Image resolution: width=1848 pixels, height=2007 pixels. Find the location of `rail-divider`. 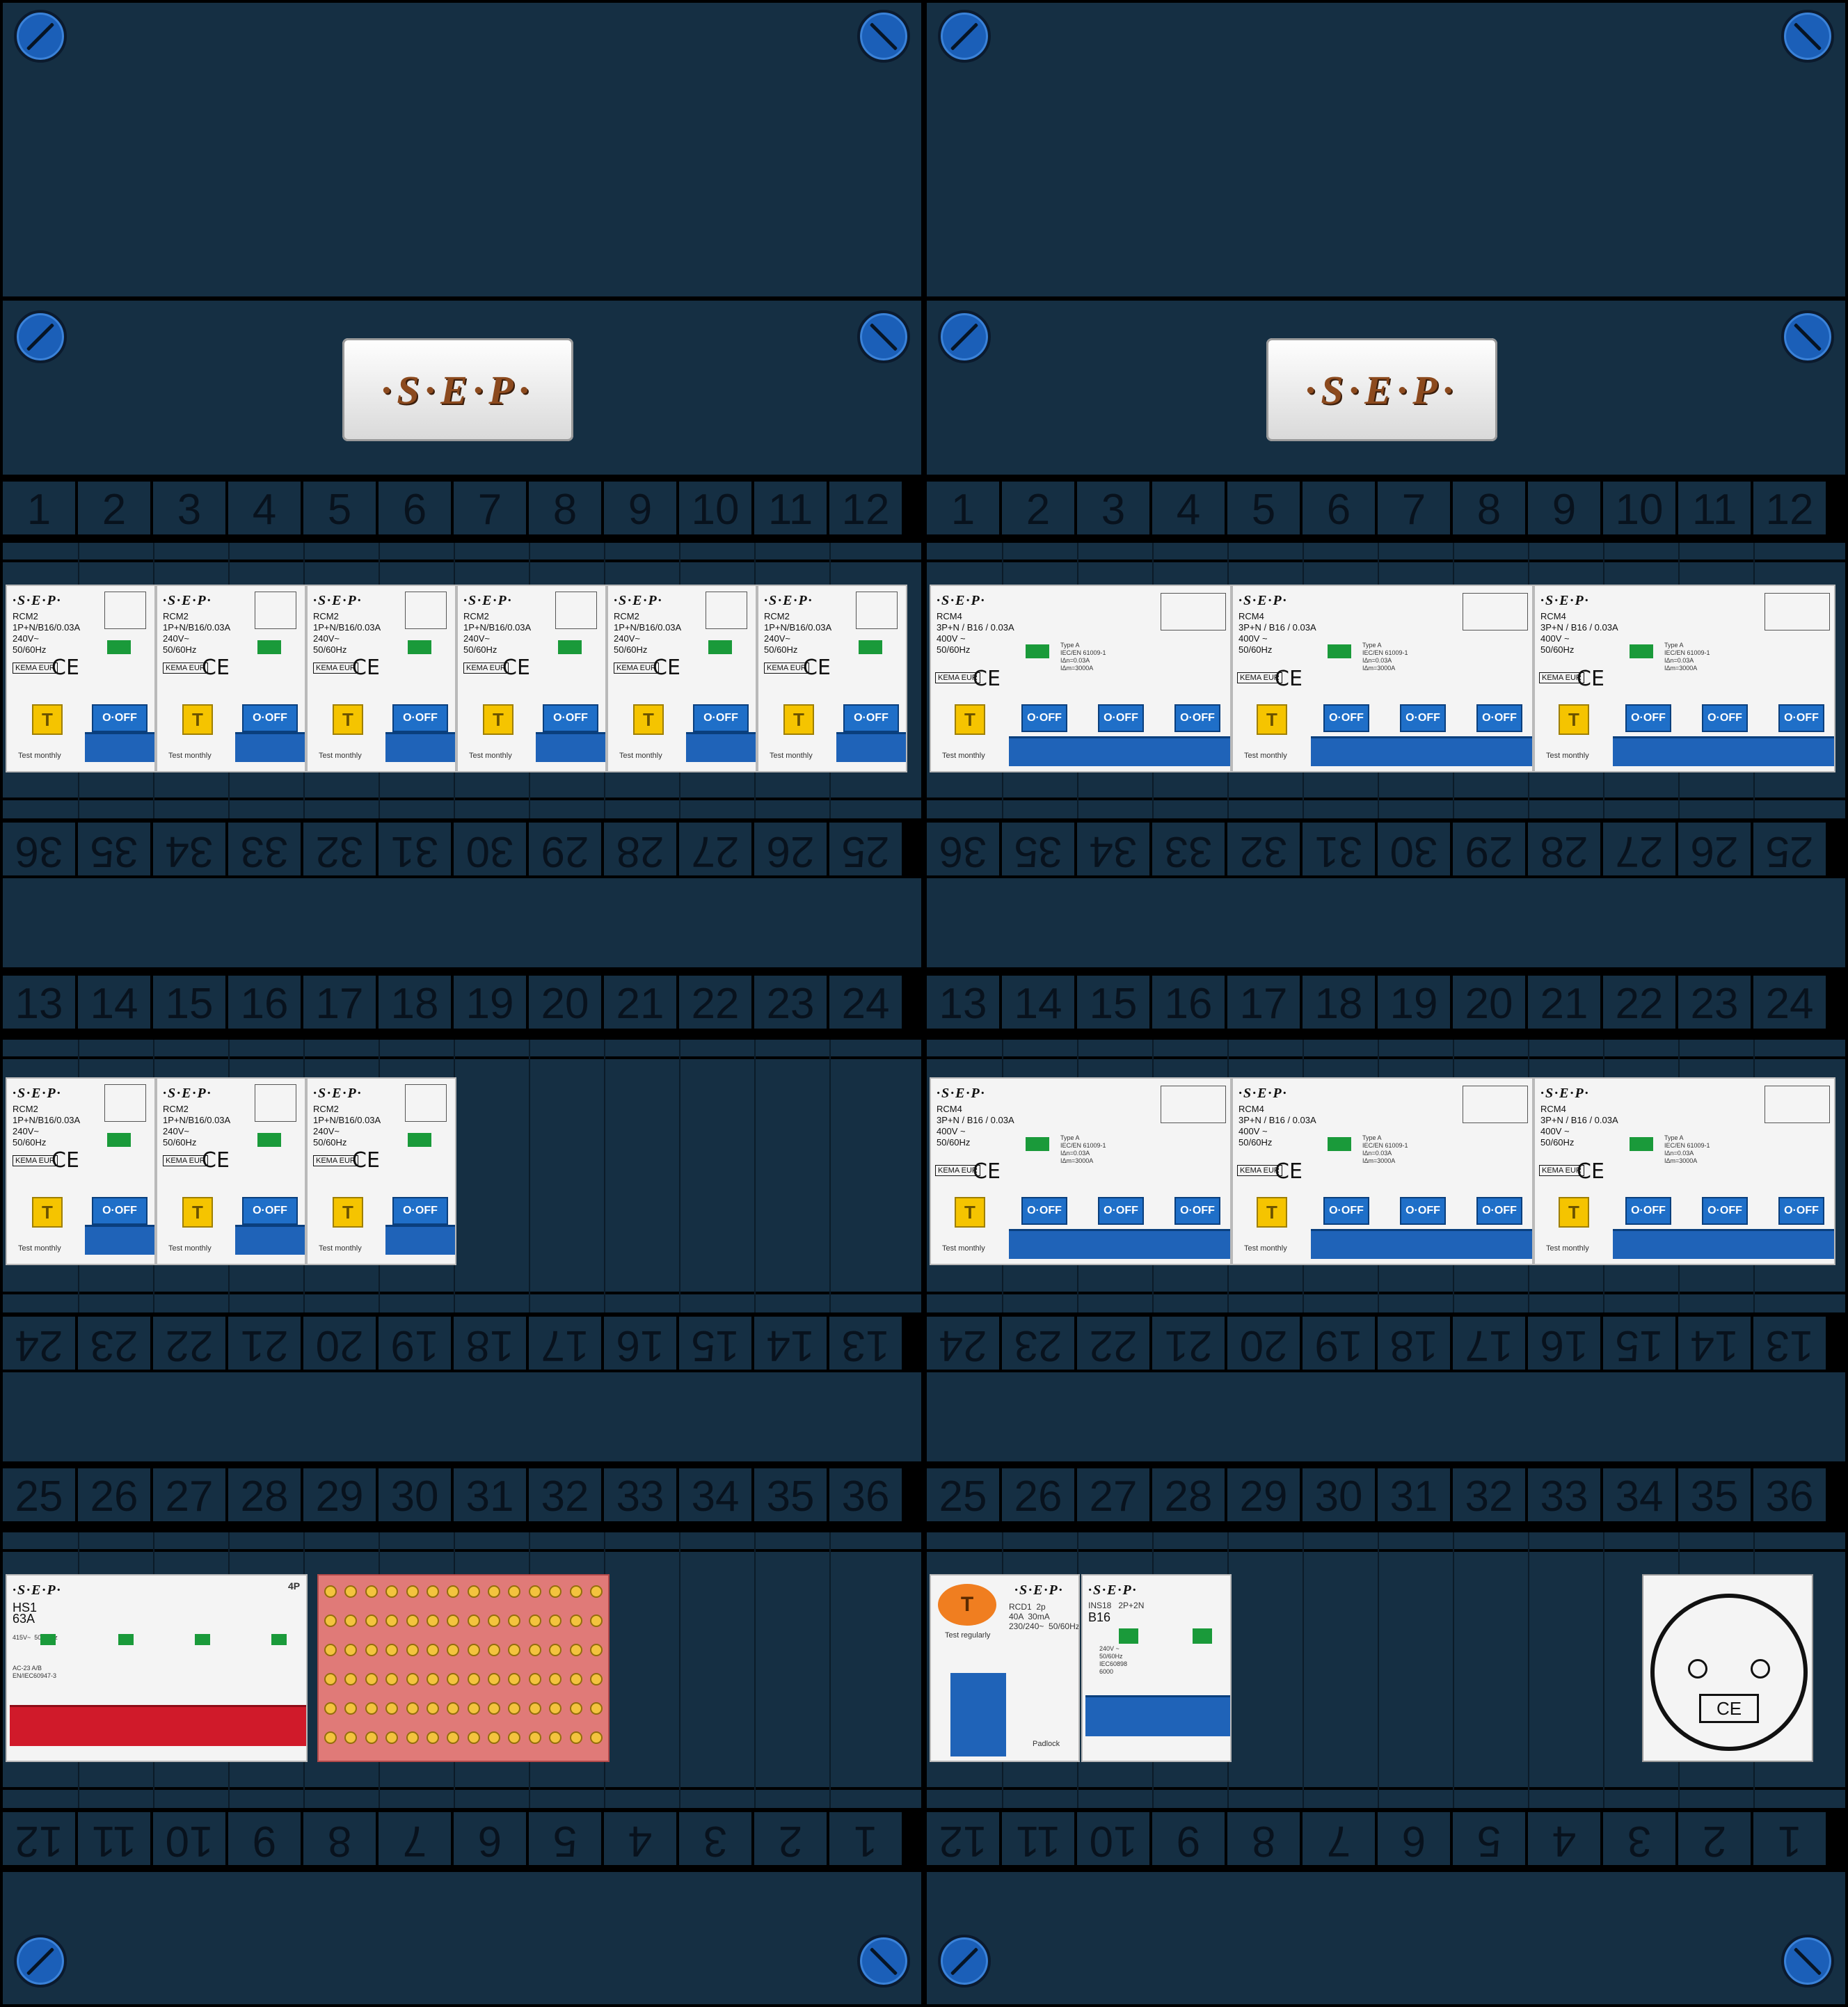

rail-divider is located at coordinates (462, 561).